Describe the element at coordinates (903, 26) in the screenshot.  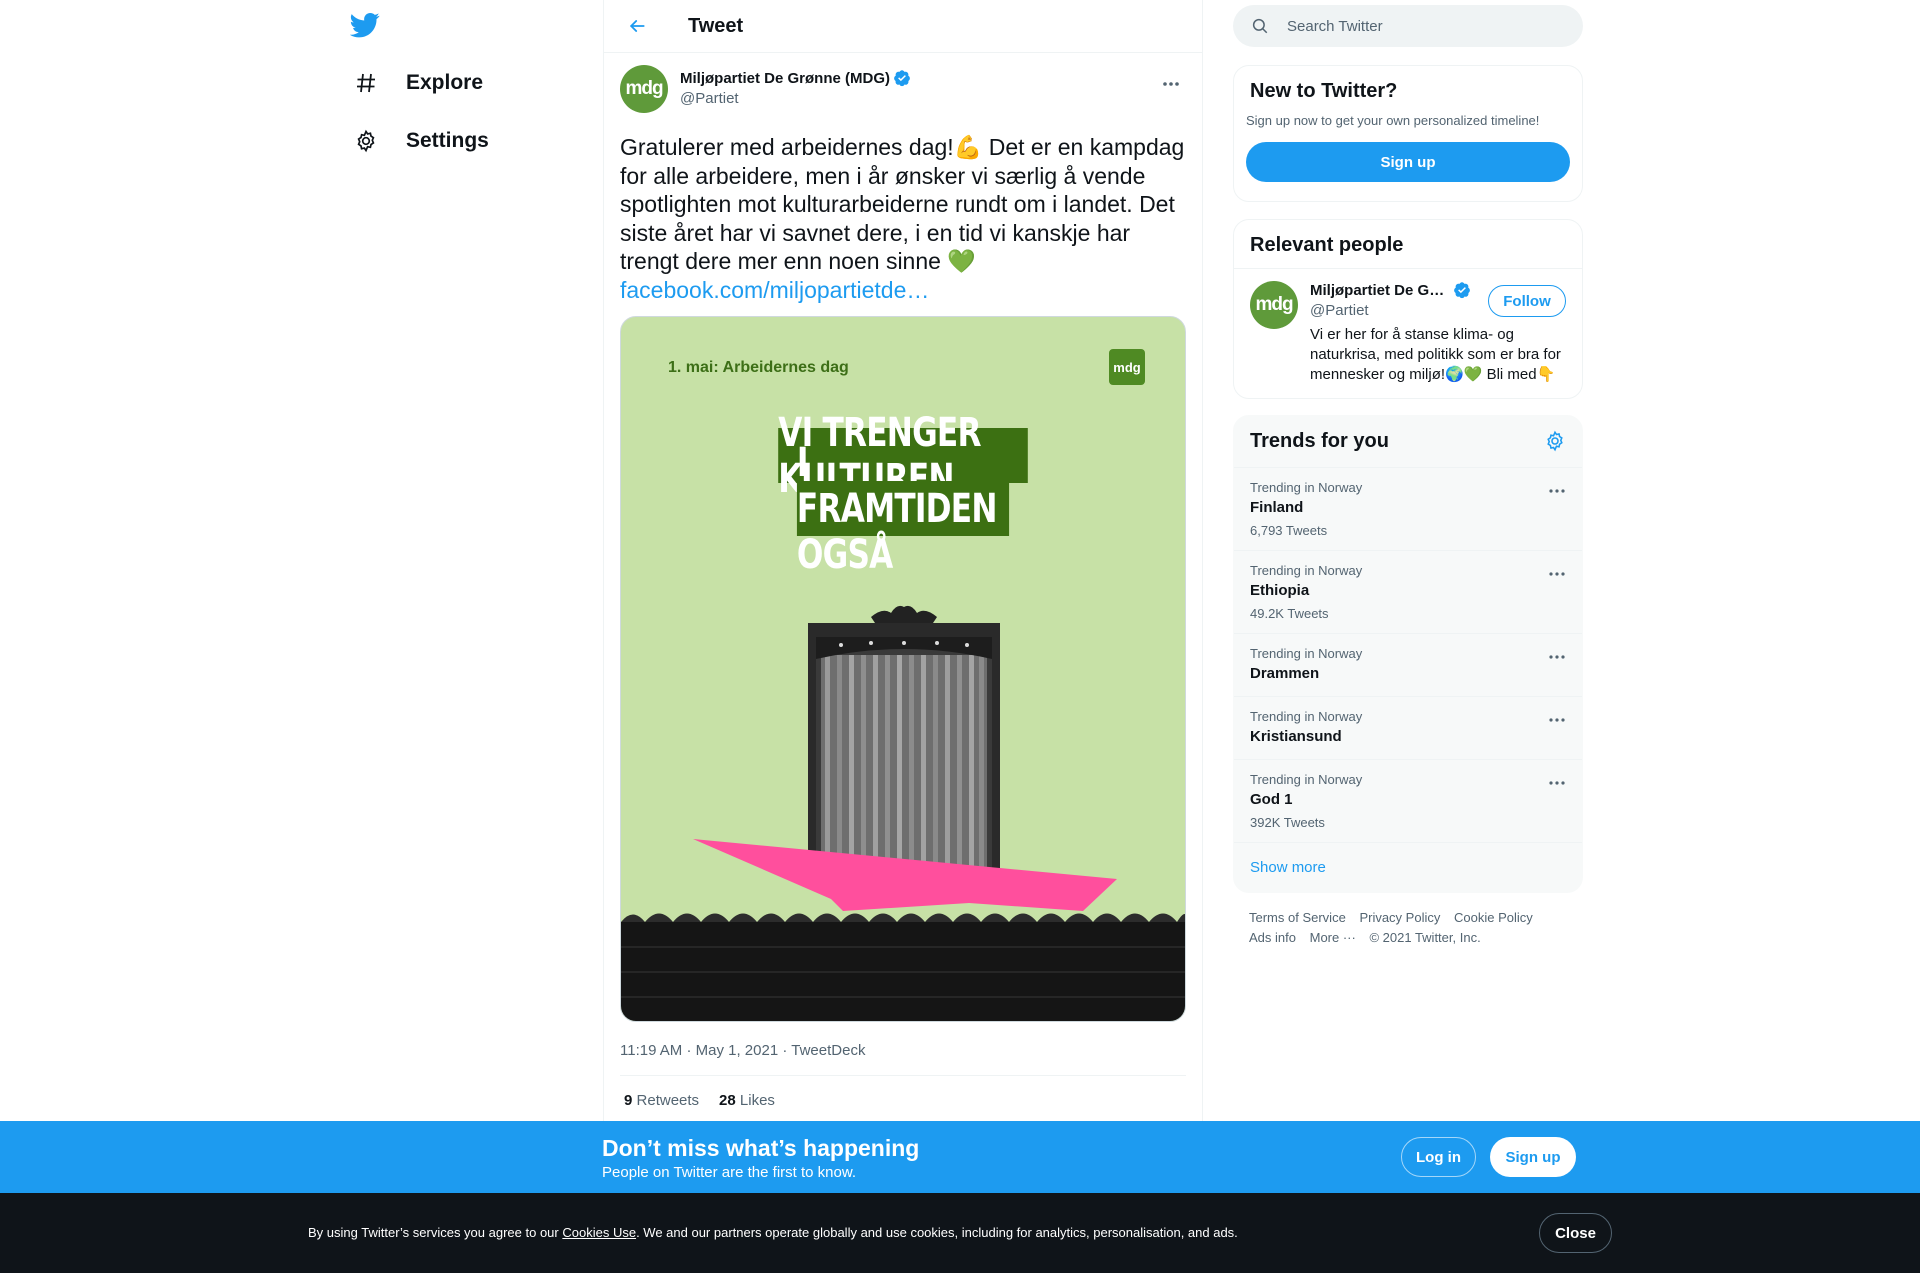
I see `tweet-header: Tweet` at that location.